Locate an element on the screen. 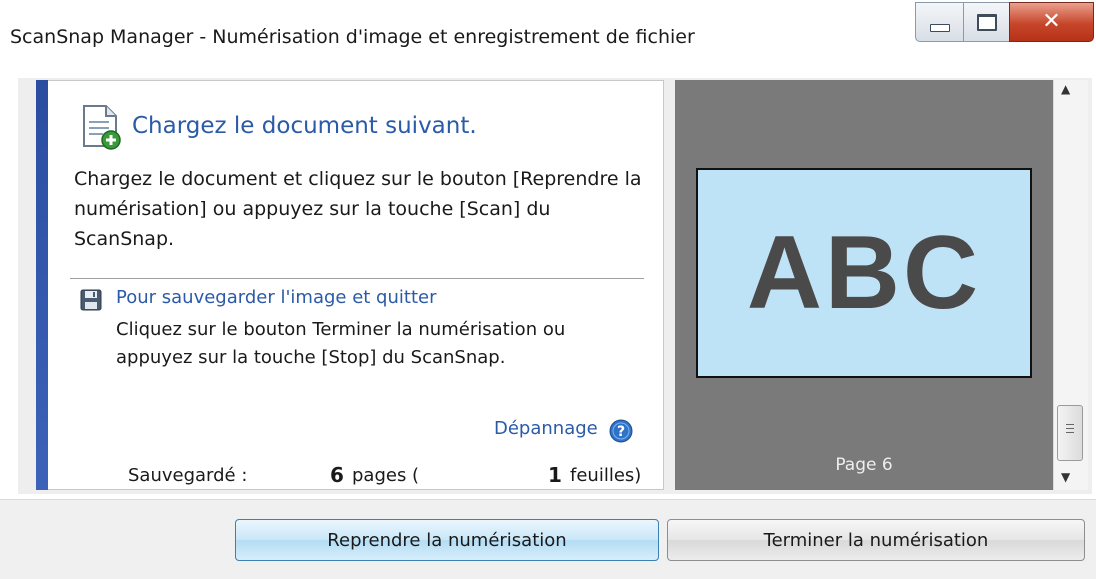 The image size is (1096, 579). panel-heading: Chargez le document suivant. is located at coordinates (304, 126).